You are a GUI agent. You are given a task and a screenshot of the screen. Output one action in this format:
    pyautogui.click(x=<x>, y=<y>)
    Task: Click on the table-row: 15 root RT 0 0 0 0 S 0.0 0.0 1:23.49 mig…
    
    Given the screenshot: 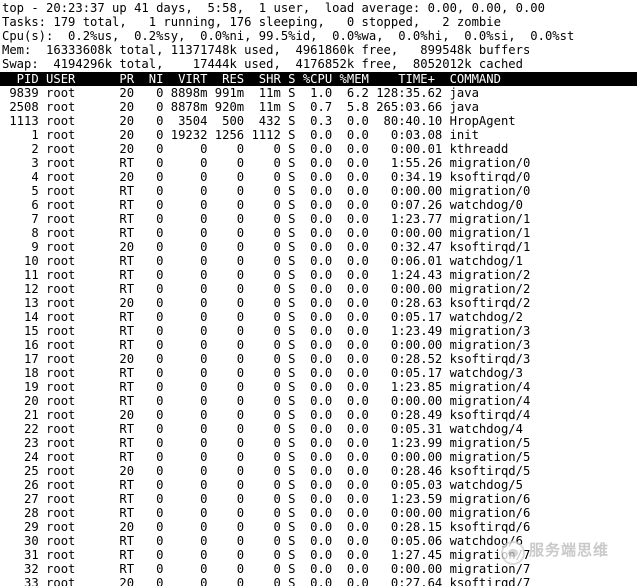 What is the action you would take?
    pyautogui.click(x=318, y=331)
    